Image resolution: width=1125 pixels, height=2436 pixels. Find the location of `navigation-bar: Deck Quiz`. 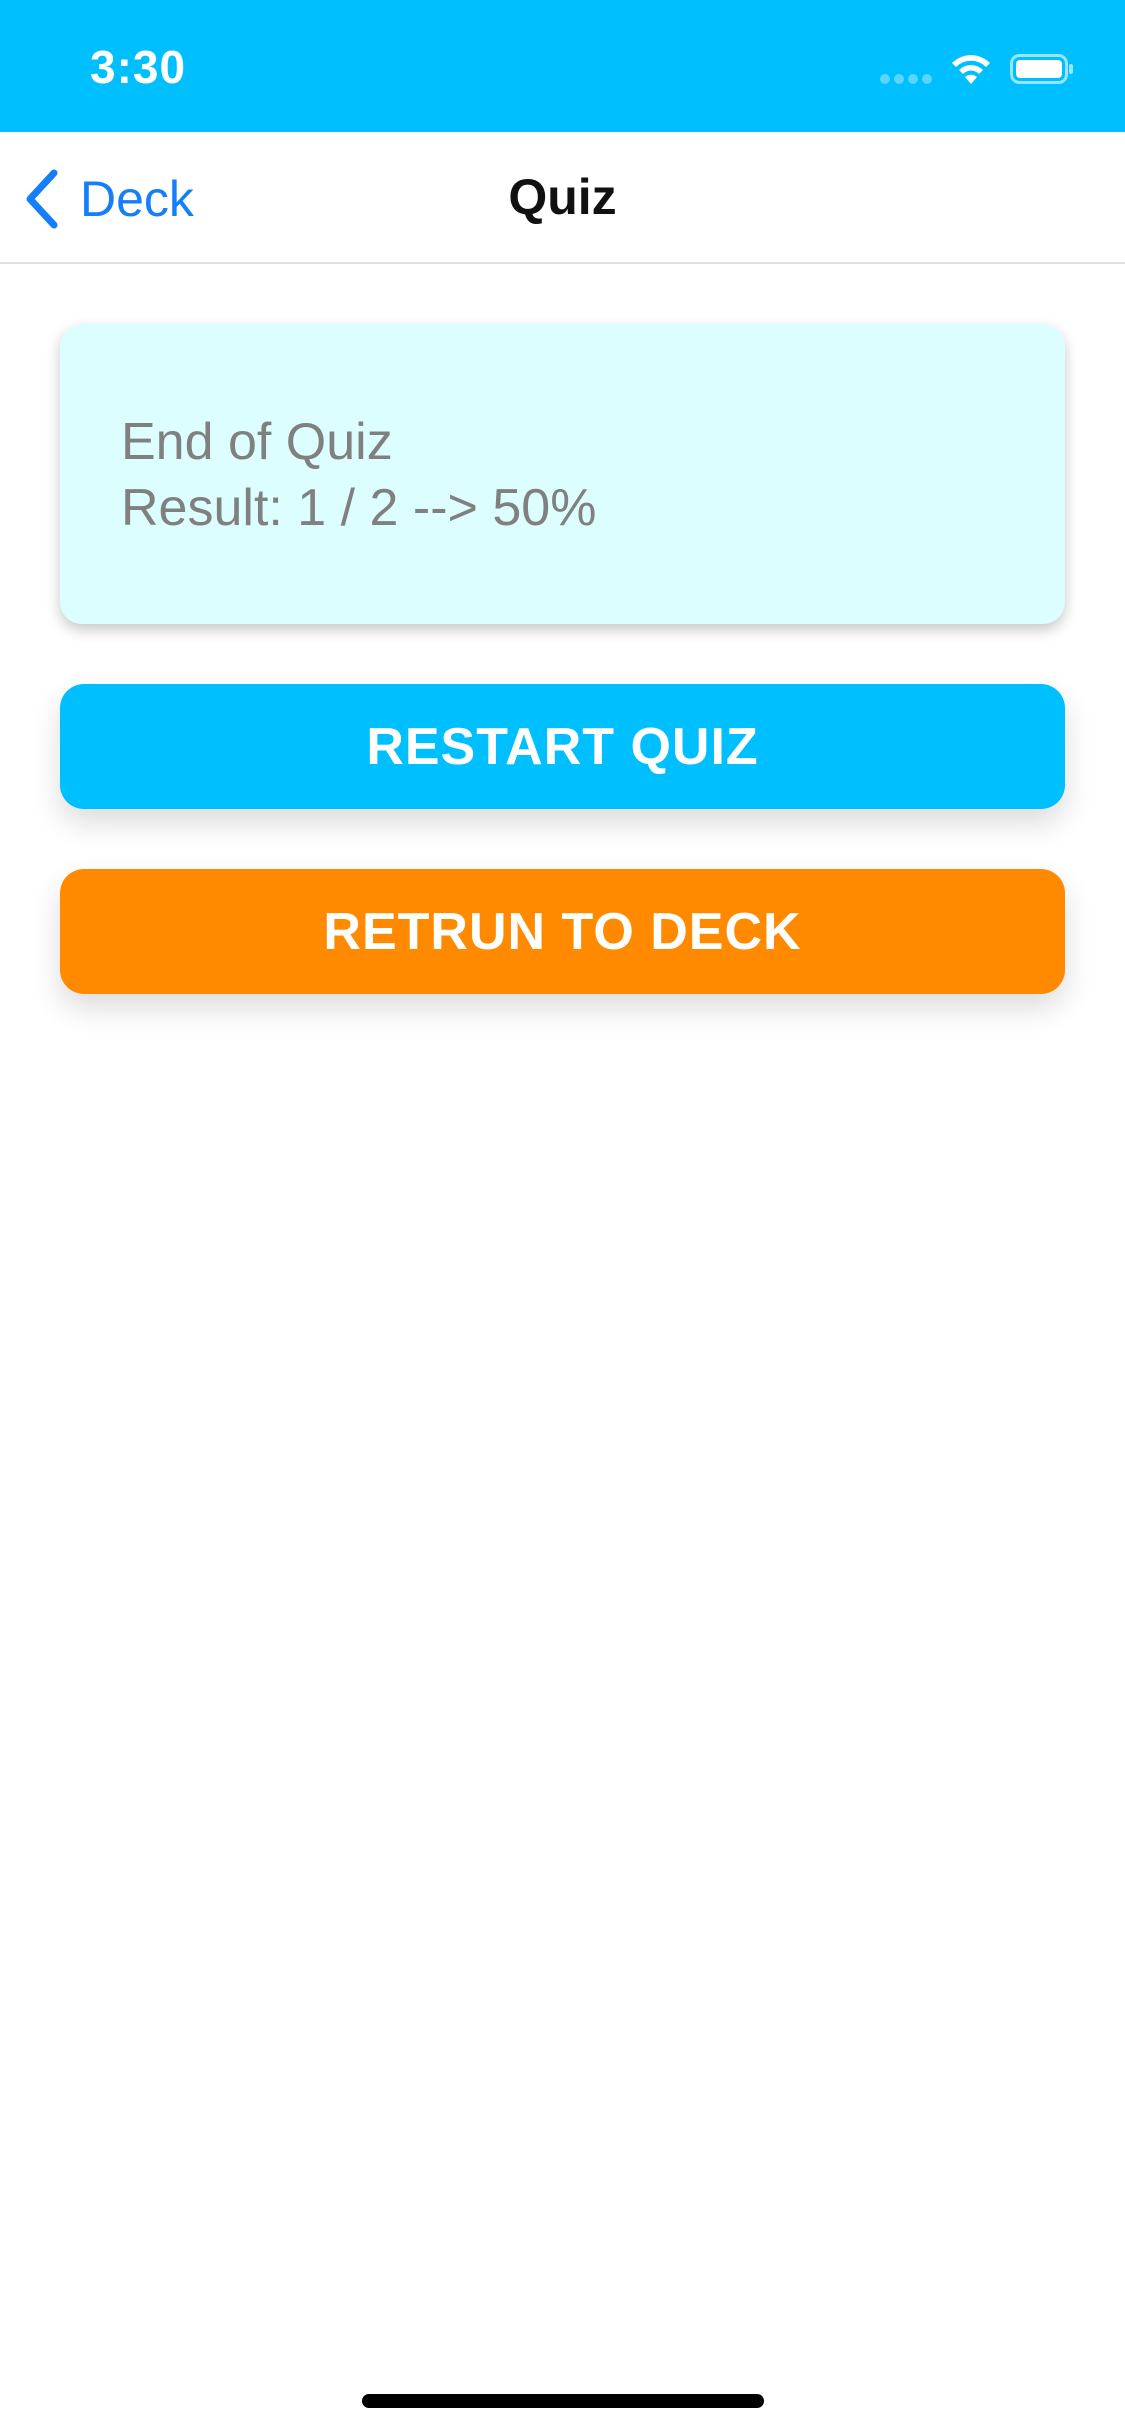

navigation-bar: Deck Quiz is located at coordinates (562, 198).